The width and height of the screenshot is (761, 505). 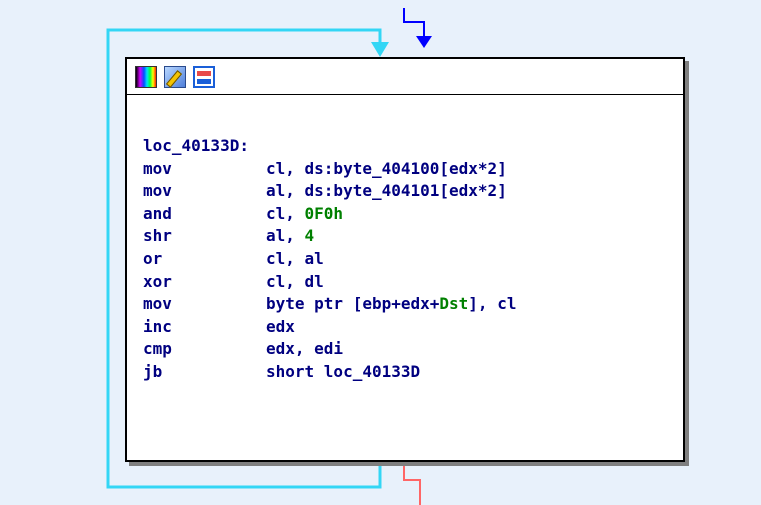 I want to click on instruction-line: mov byte ptr [ebp+edx+Dst], cl, so click(x=413, y=304).